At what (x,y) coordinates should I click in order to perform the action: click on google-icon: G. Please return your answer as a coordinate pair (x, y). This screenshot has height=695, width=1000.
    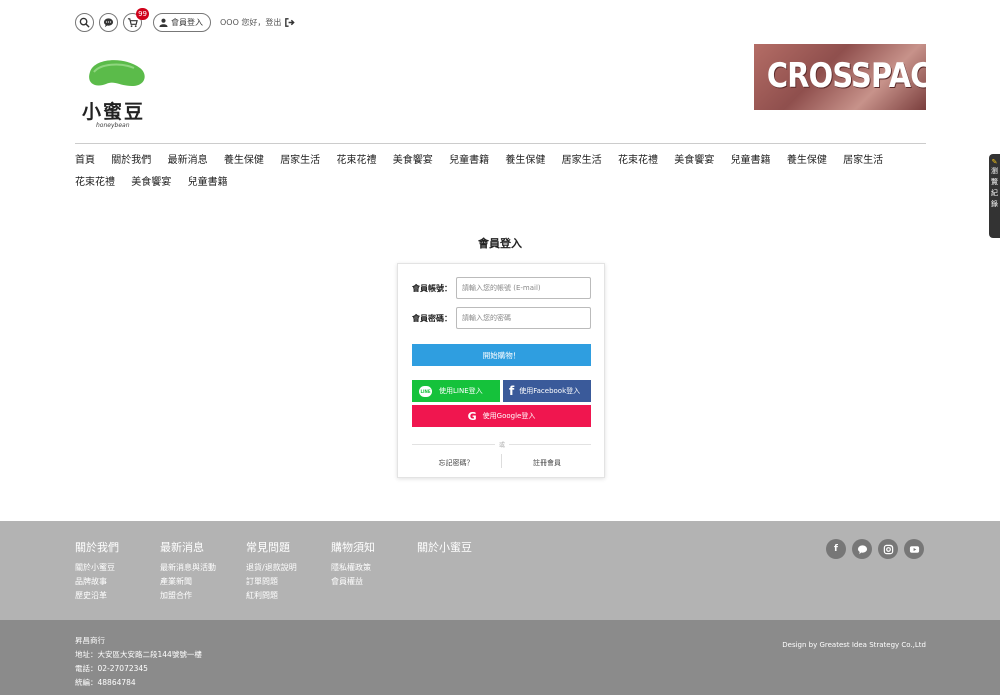
    Looking at the image, I should click on (472, 416).